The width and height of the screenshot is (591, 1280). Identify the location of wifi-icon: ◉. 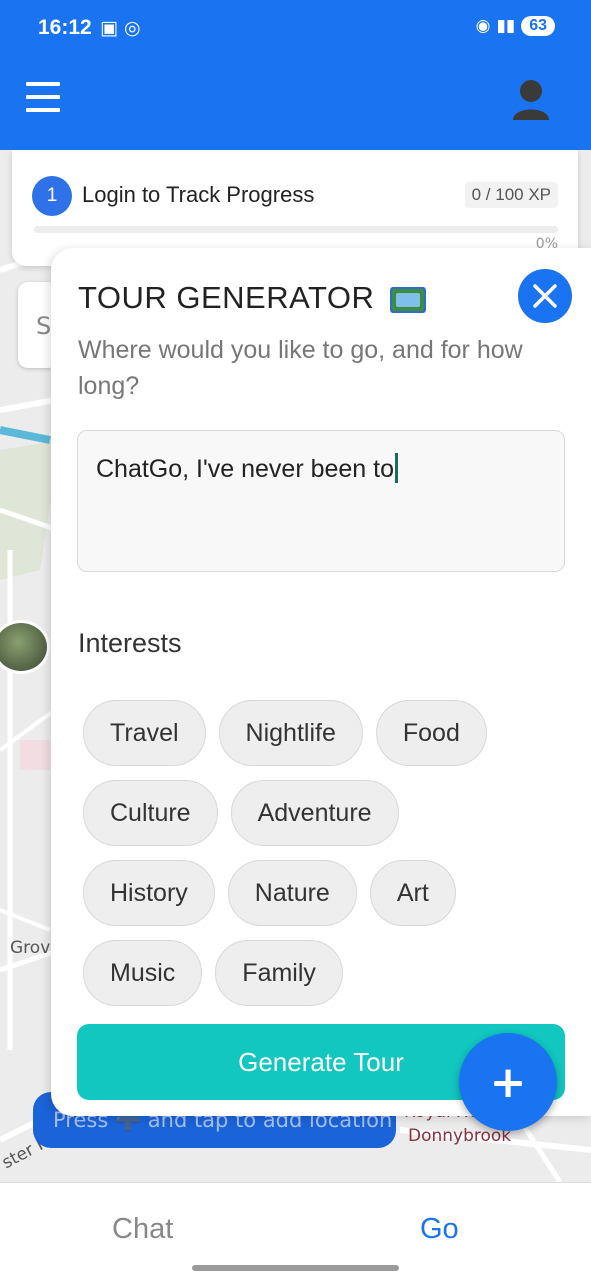
(483, 26).